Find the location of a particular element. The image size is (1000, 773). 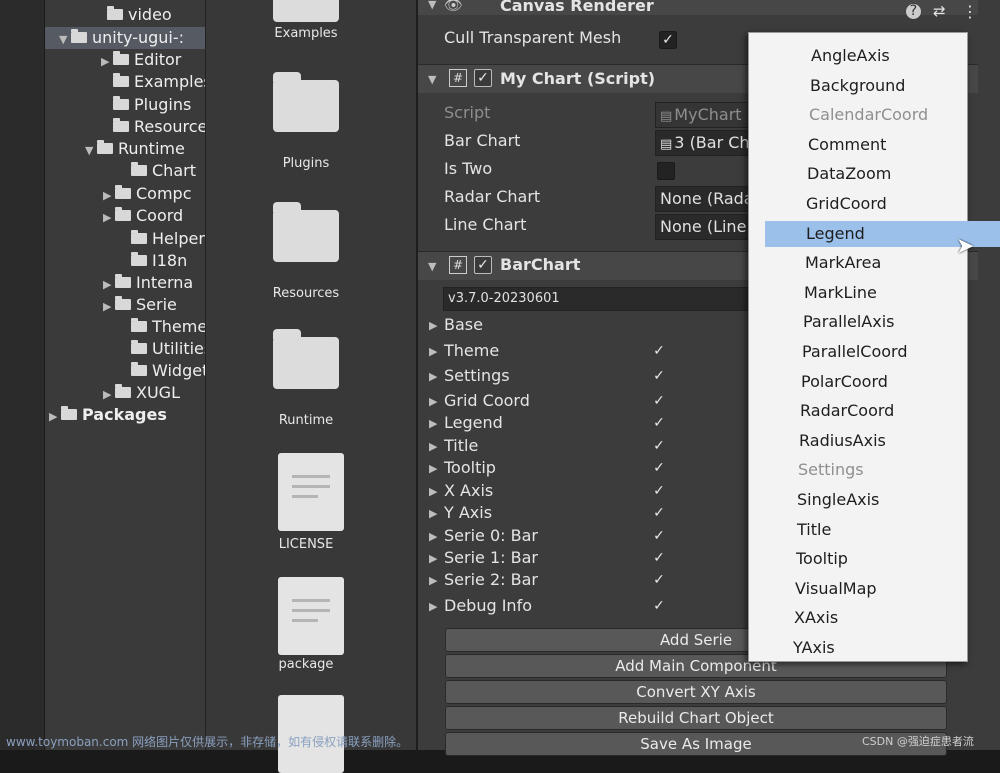

tree-item: ▶ Coord is located at coordinates (143, 216).